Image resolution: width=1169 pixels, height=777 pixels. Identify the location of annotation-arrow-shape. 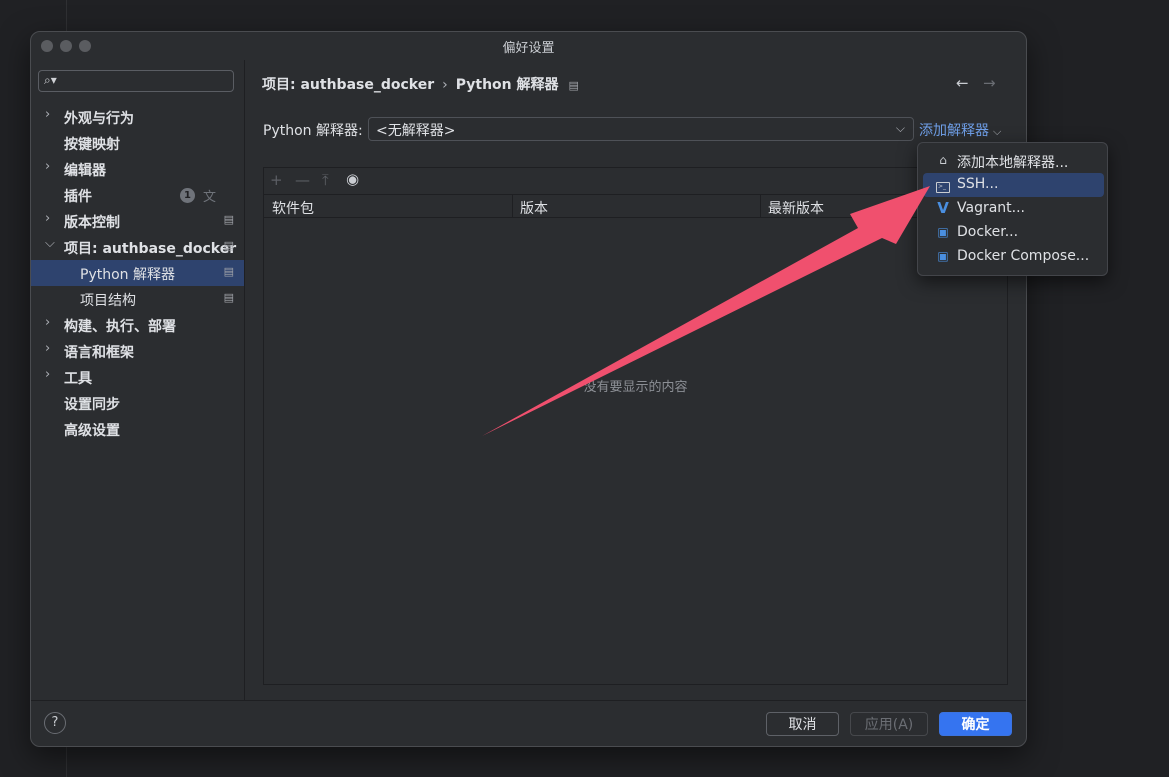
(706, 311).